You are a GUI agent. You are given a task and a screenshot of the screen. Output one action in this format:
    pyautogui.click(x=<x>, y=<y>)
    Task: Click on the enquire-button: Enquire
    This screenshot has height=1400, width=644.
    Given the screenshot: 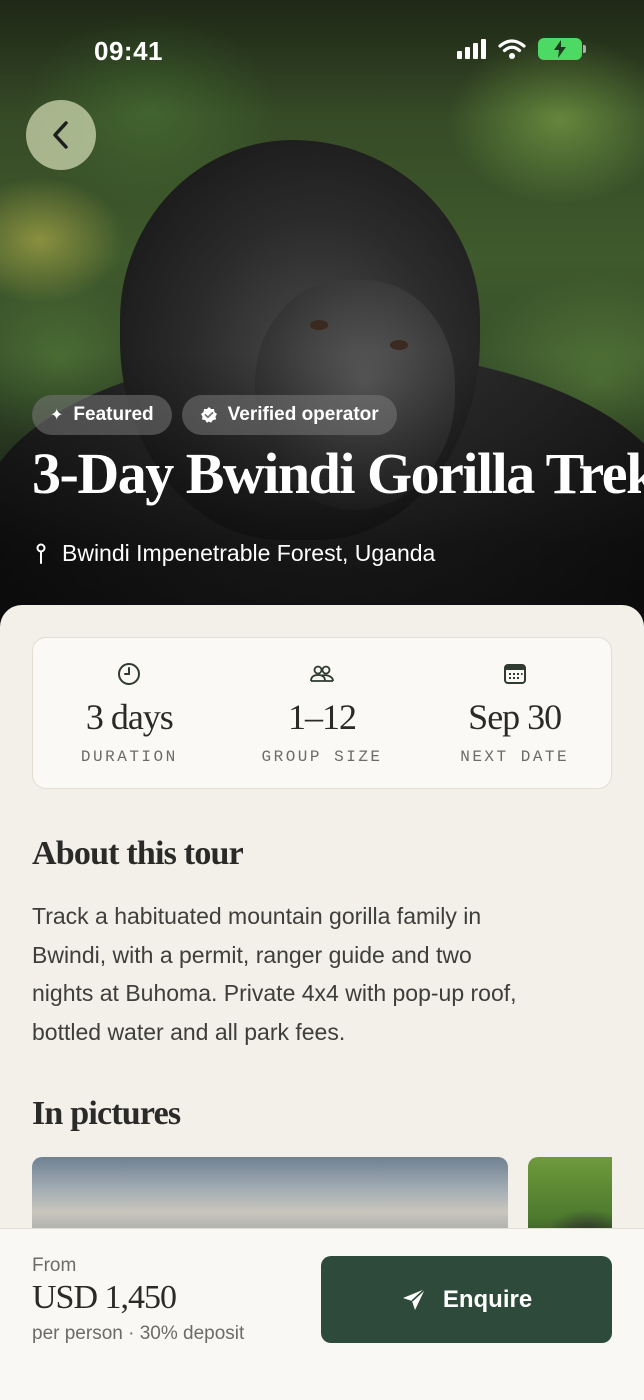 What is the action you would take?
    pyautogui.click(x=466, y=1299)
    